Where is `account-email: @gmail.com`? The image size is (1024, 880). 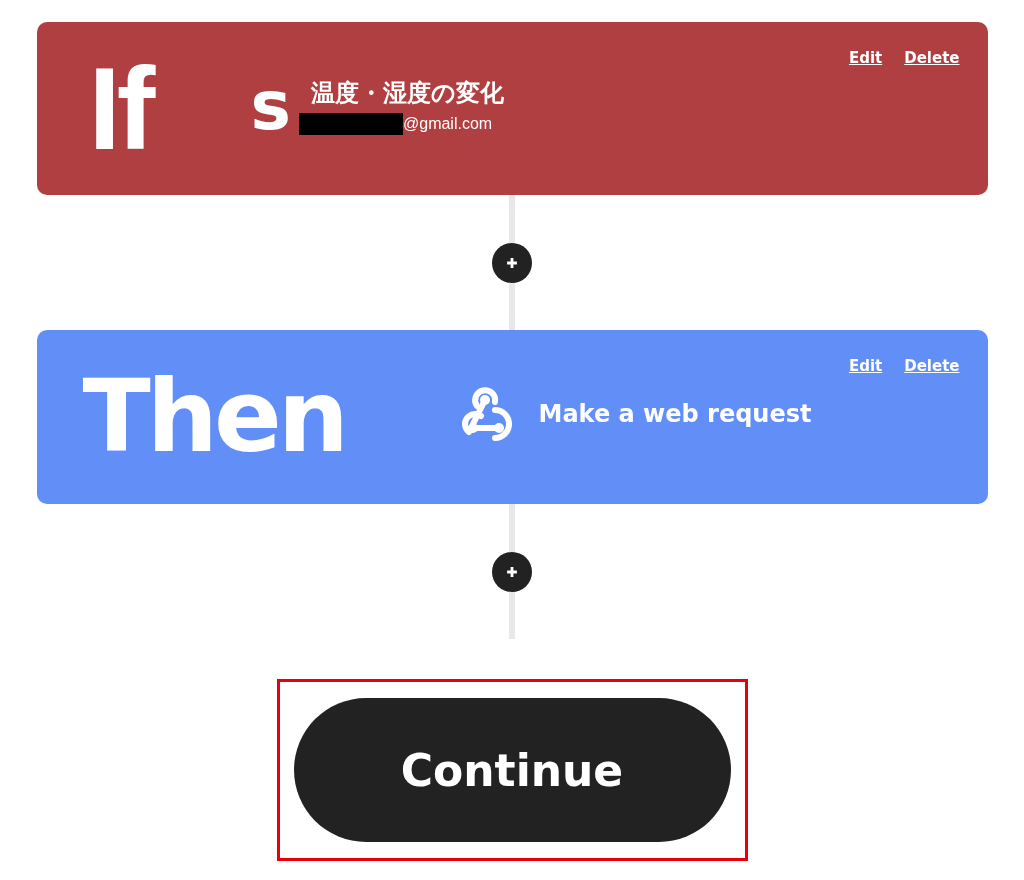 account-email: @gmail.com is located at coordinates (448, 123).